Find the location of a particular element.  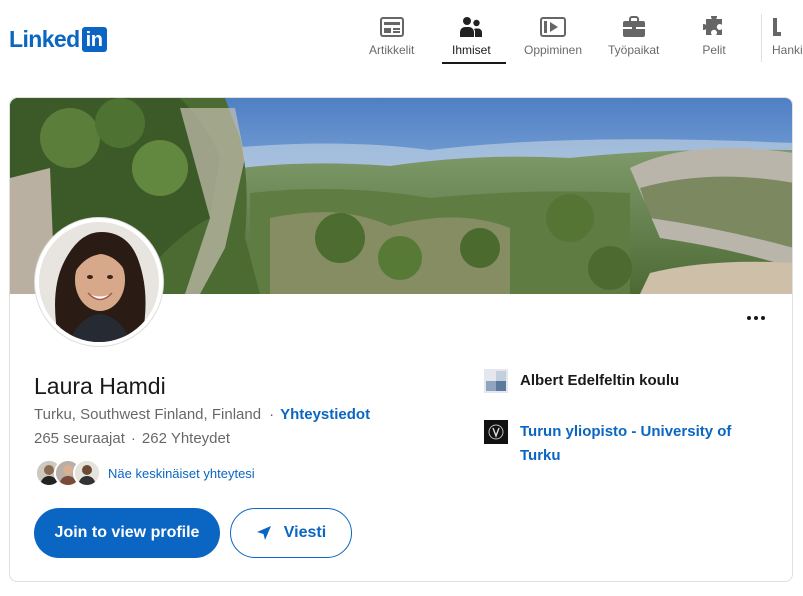

message-button: Viesti is located at coordinates (291, 533).